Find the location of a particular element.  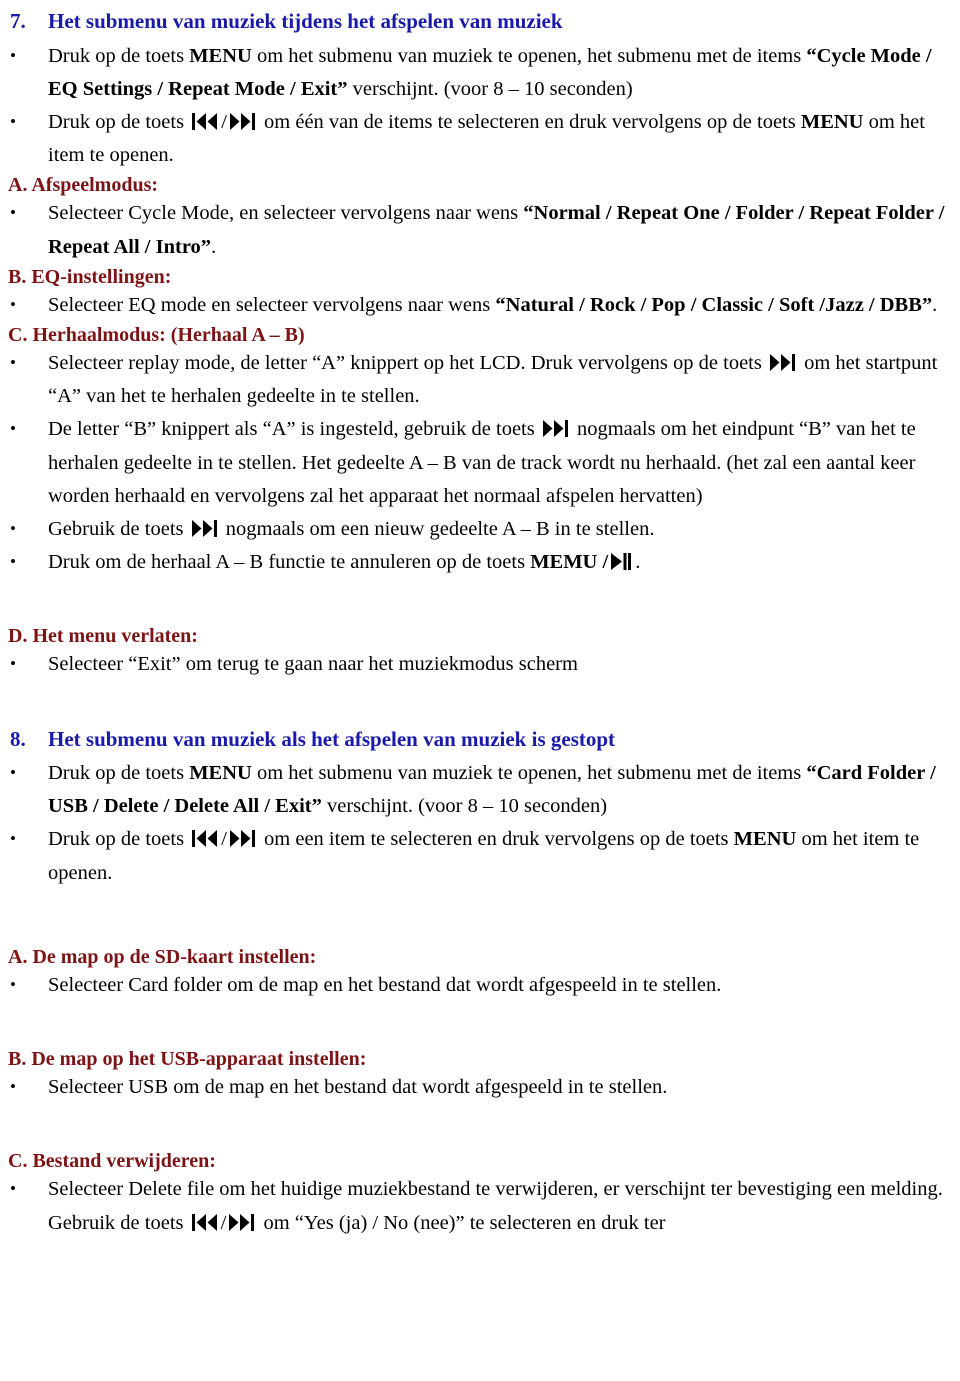

subsection-heading-7a: A. Afspeelmodus: is located at coordinates (83, 185).